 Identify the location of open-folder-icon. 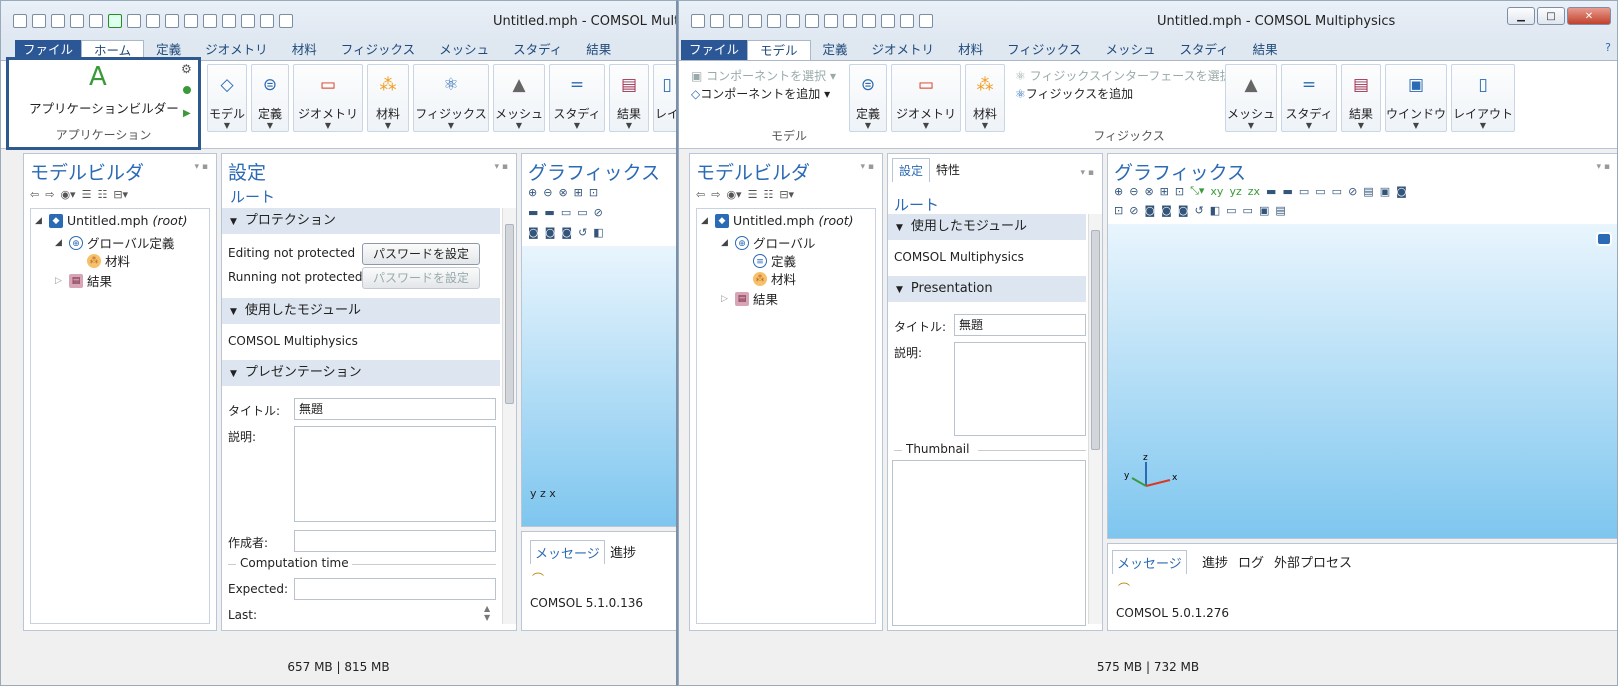
(58, 21).